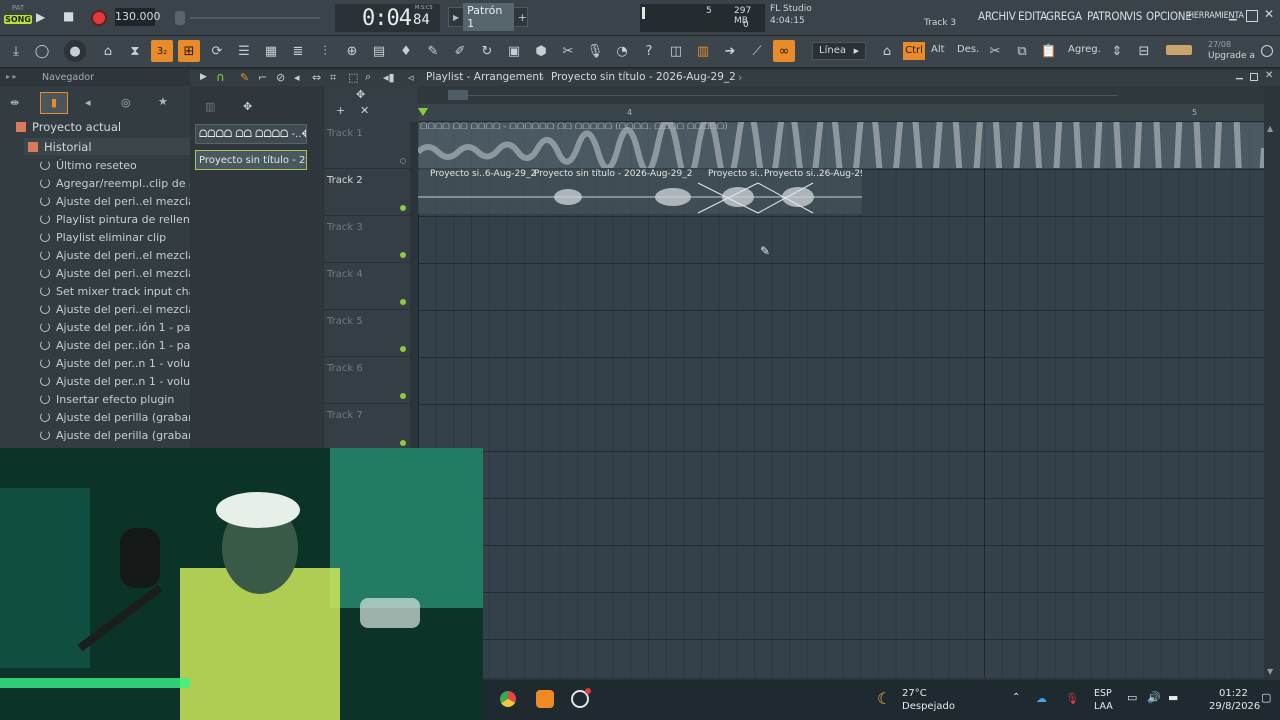 The image size is (1280, 720). Describe the element at coordinates (251, 160) in the screenshot. I see `channel-item-selected: Proyecto sin título - 2.. ✥` at that location.